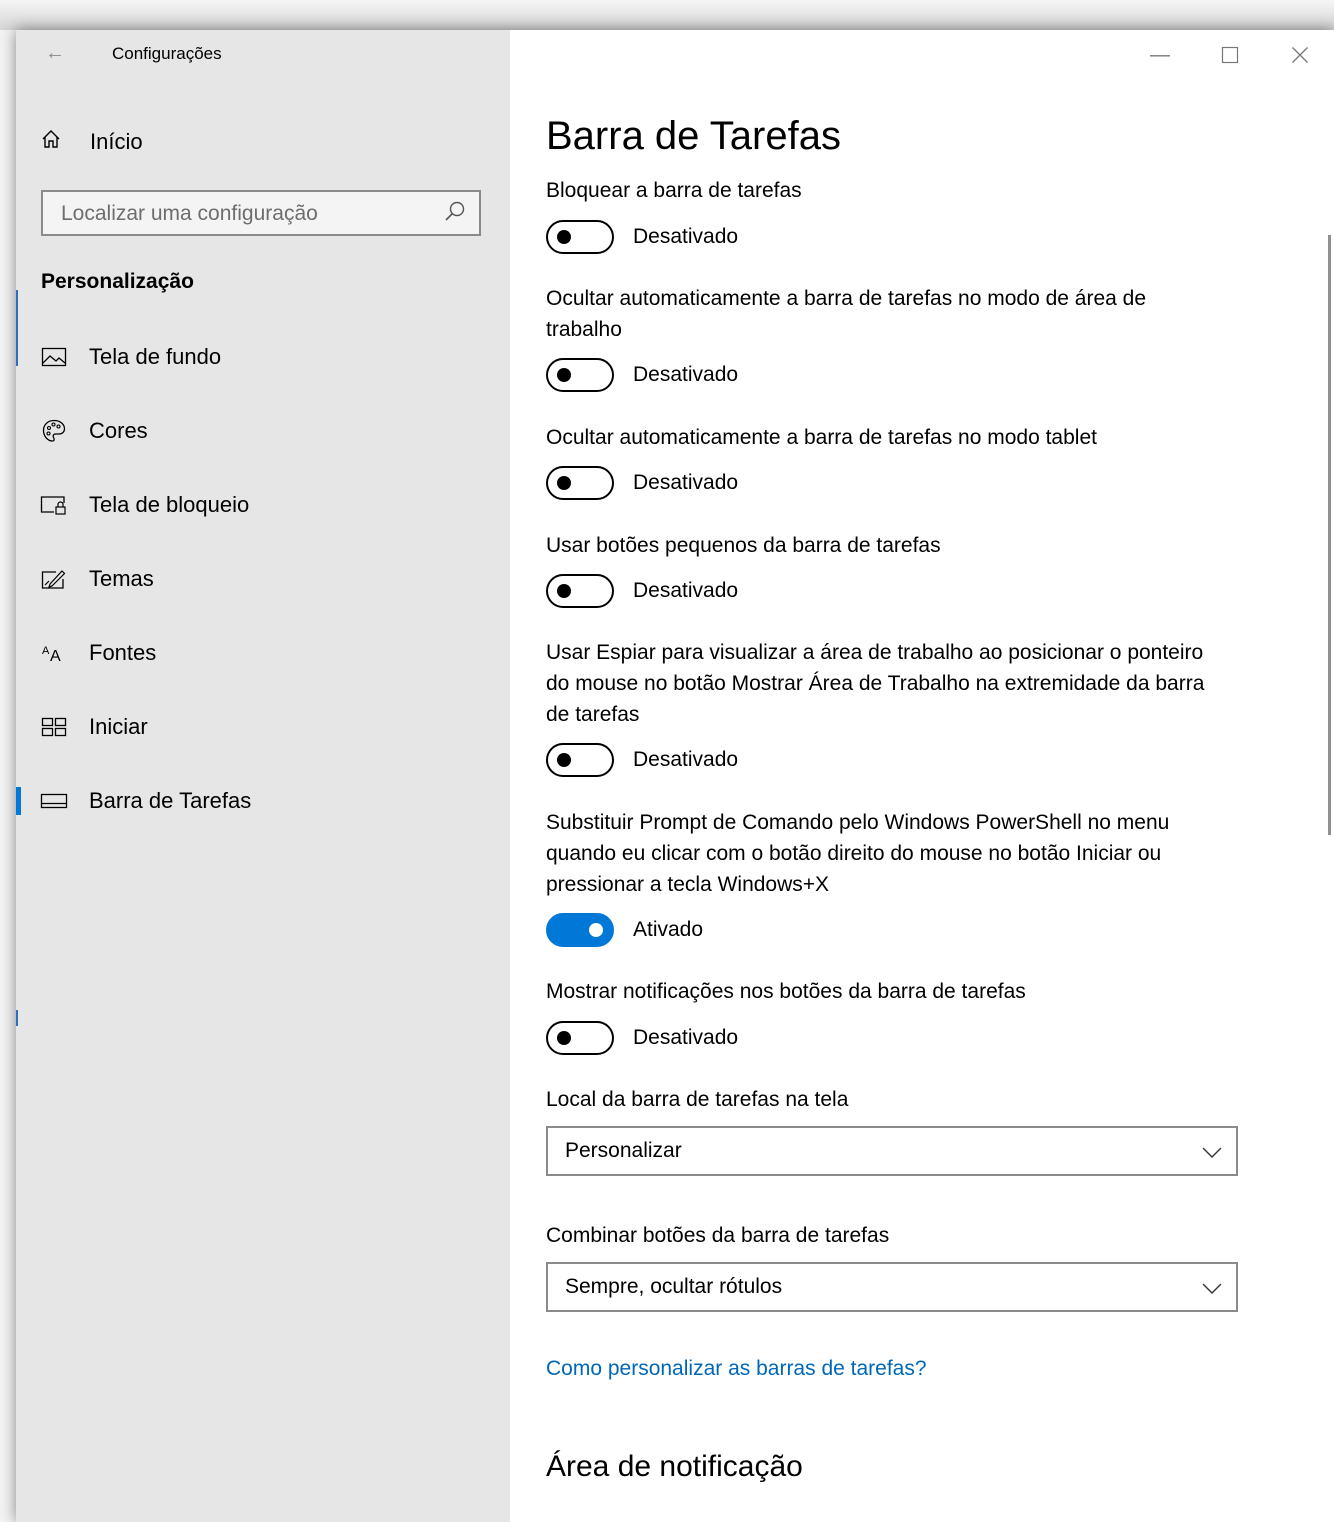 The height and width of the screenshot is (1522, 1334). Describe the element at coordinates (118, 430) in the screenshot. I see `sidebar-item-label: Cores` at that location.